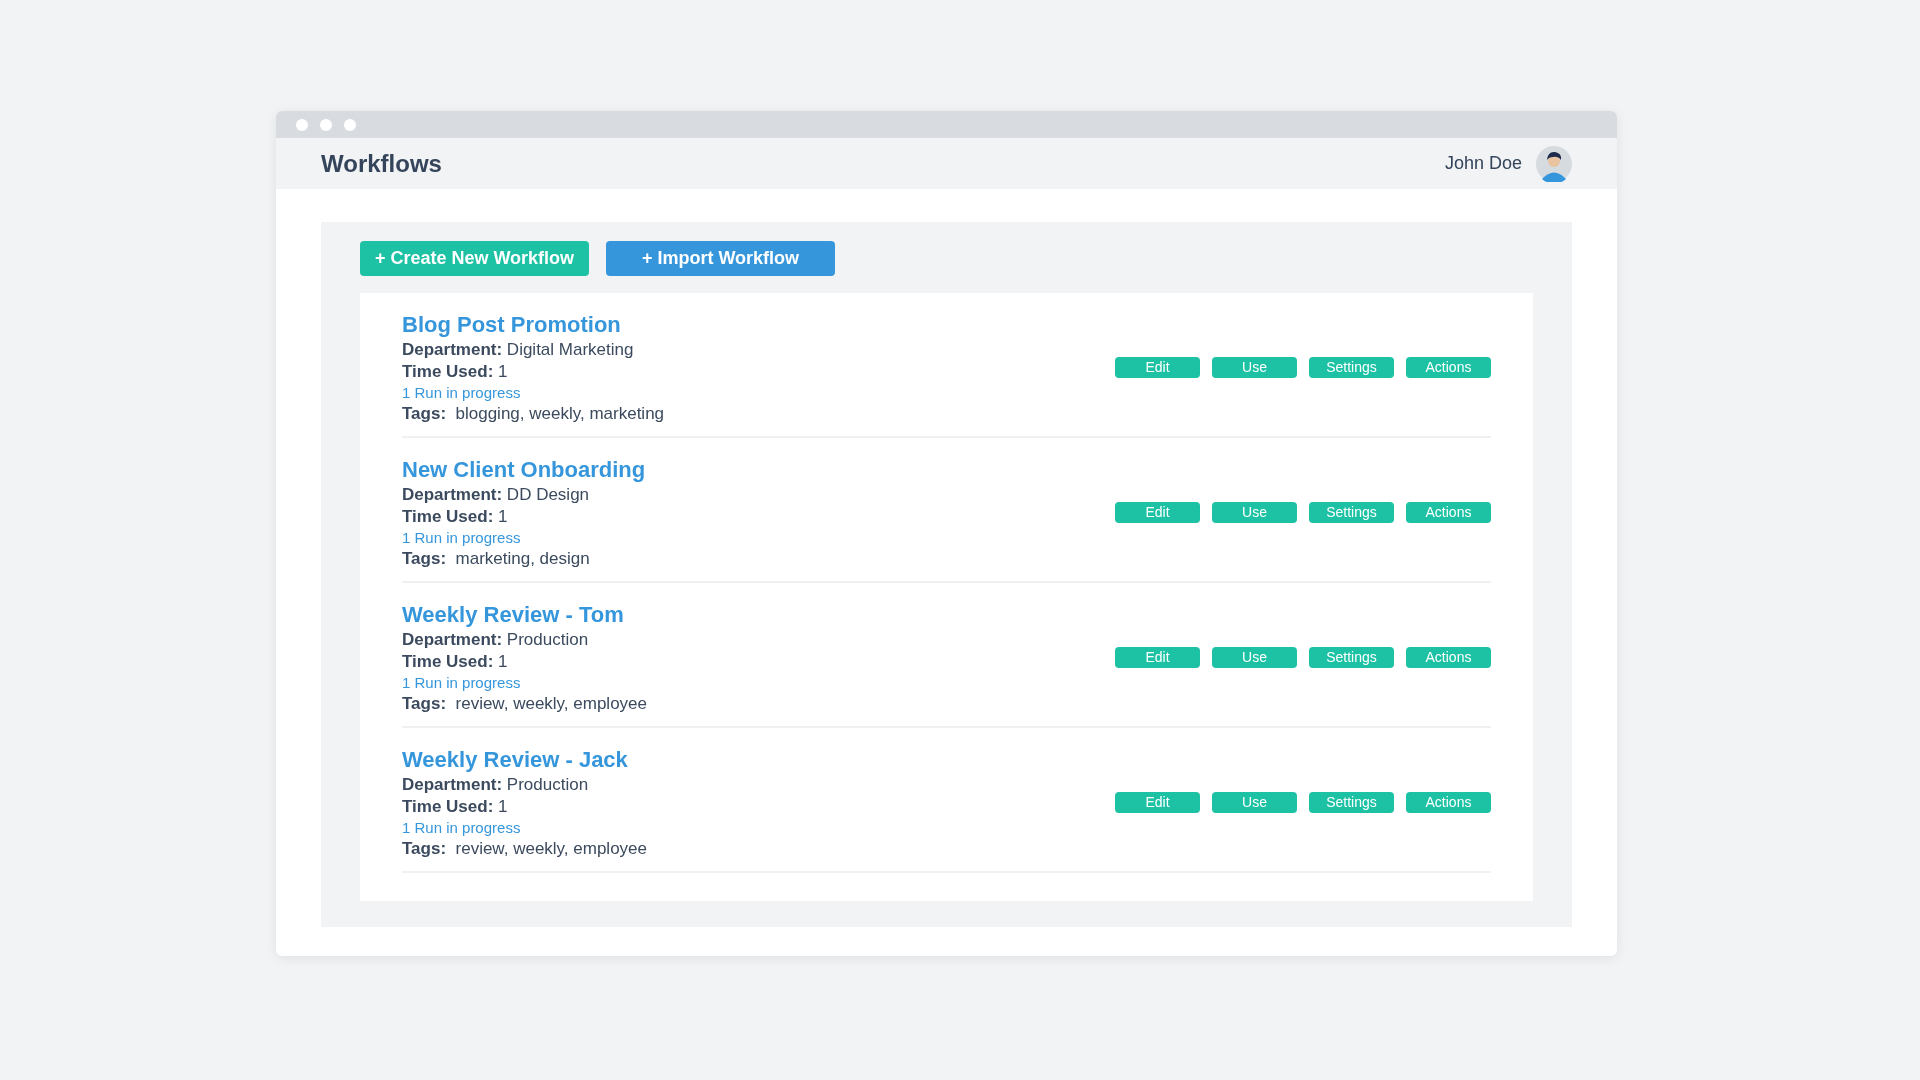  What do you see at coordinates (518, 349) in the screenshot?
I see `department-text: Department: Digital Marketing` at bounding box center [518, 349].